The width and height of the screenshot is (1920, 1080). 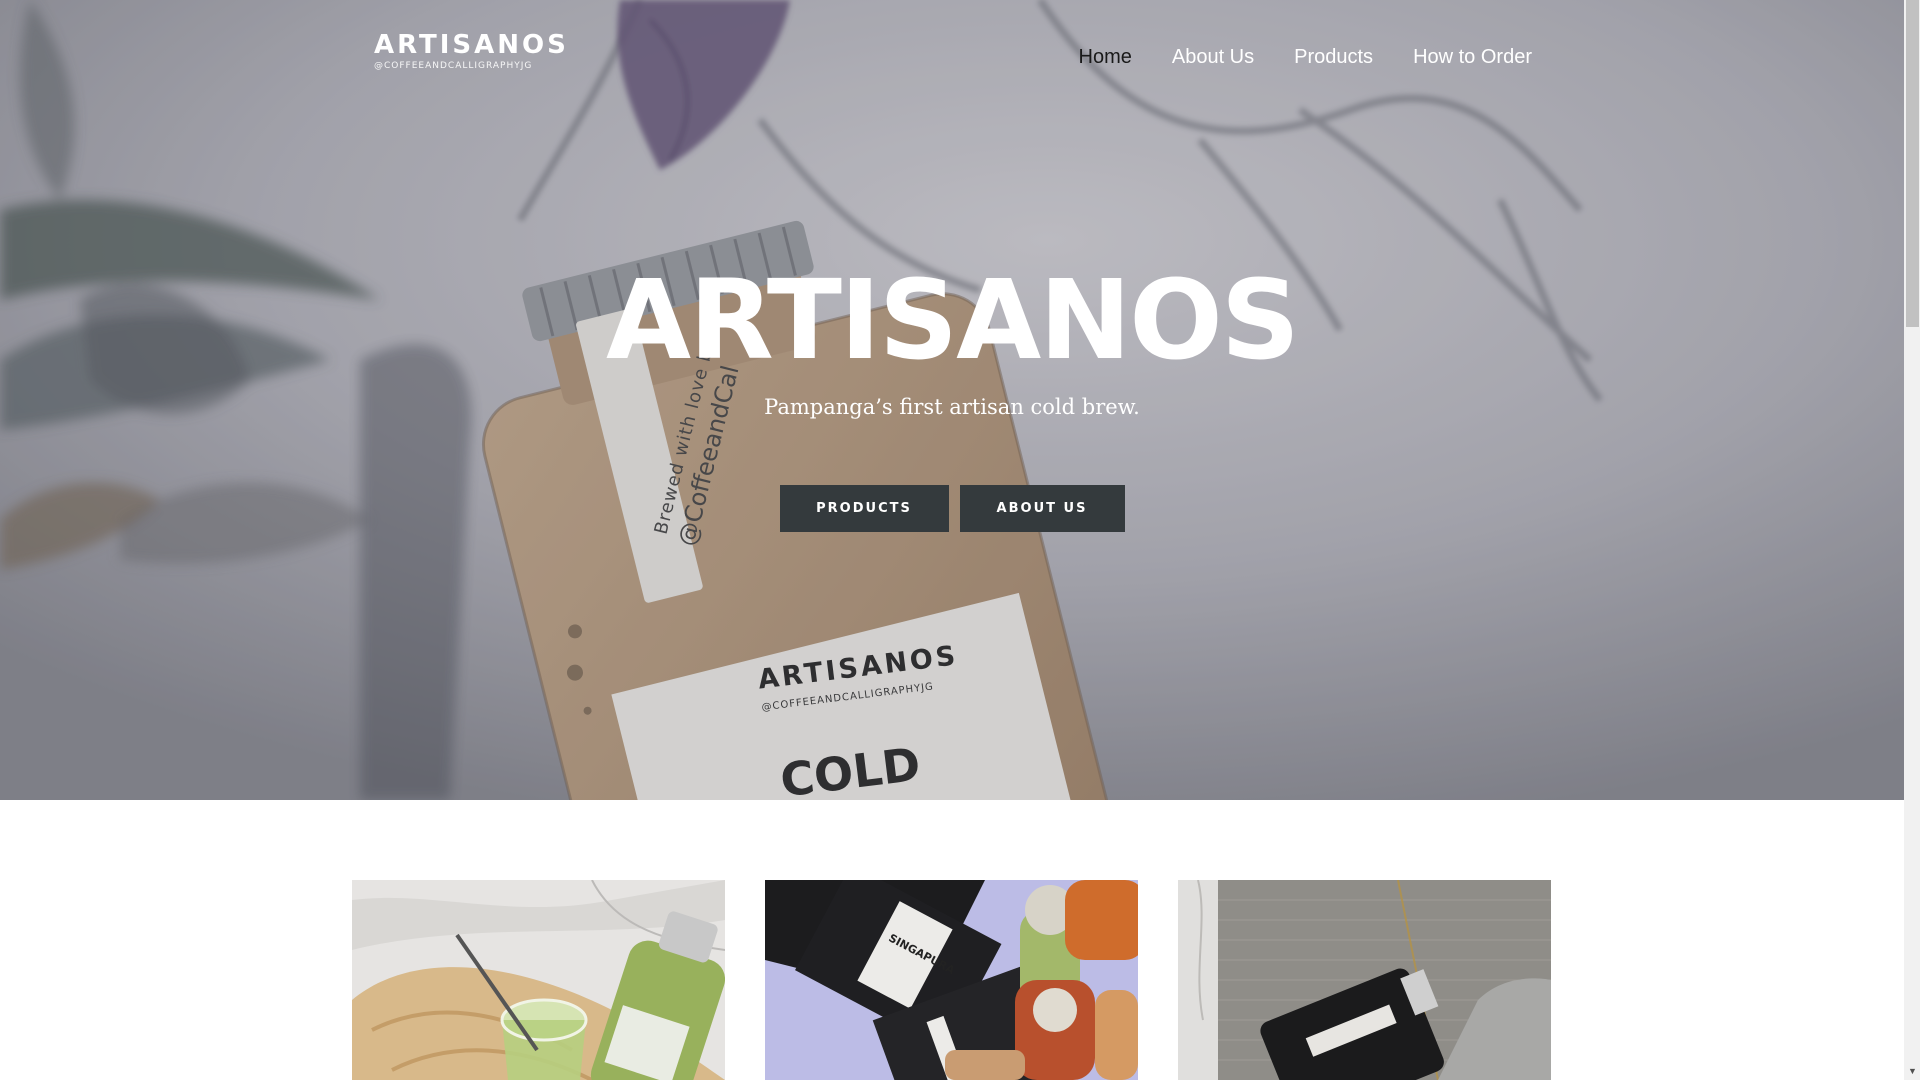 What do you see at coordinates (471, 45) in the screenshot?
I see `logo-name: ARTISANOS` at bounding box center [471, 45].